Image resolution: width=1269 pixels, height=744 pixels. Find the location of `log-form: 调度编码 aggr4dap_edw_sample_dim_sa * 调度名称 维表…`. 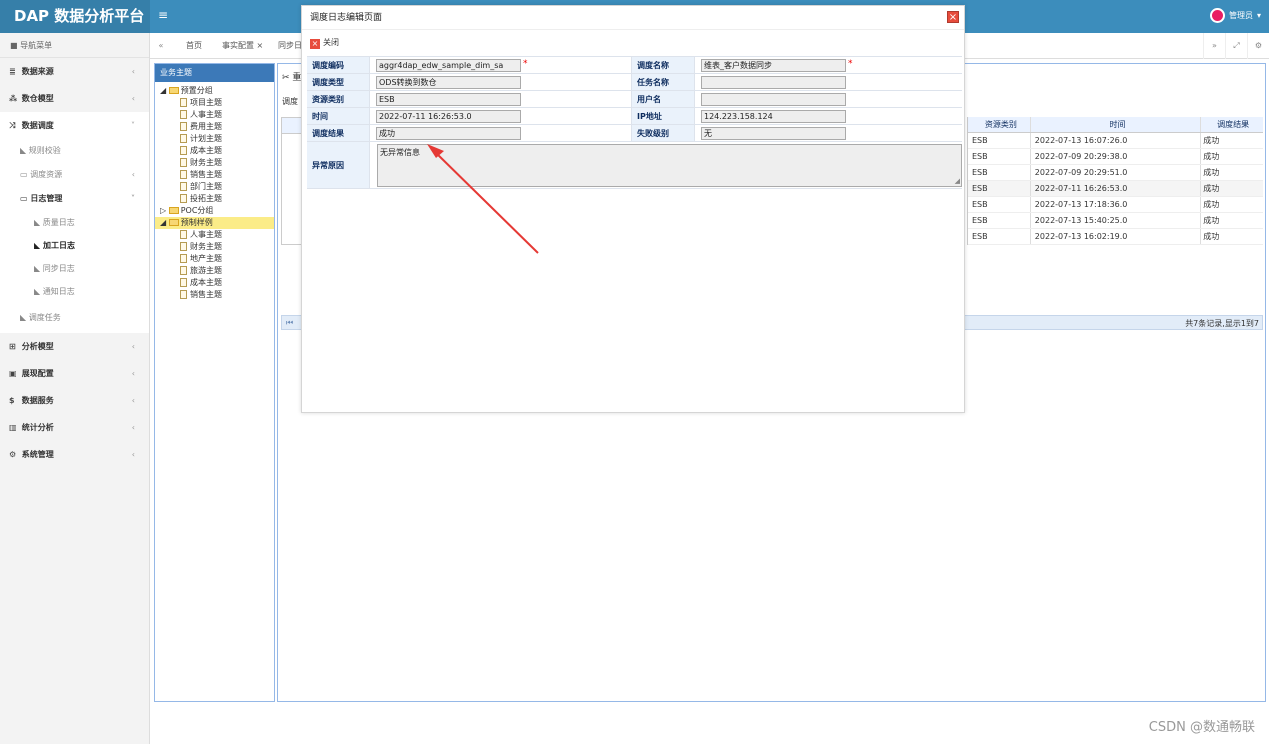

log-form: 调度编码 aggr4dap_edw_sample_dim_sa * 调度名称 维表… is located at coordinates (634, 122).